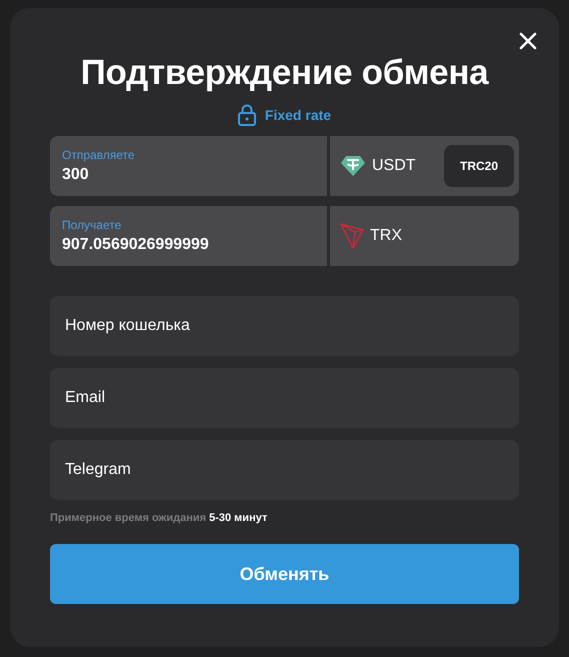 Image resolution: width=569 pixels, height=657 pixels. I want to click on currency-selector: USDT TRC20, so click(424, 166).